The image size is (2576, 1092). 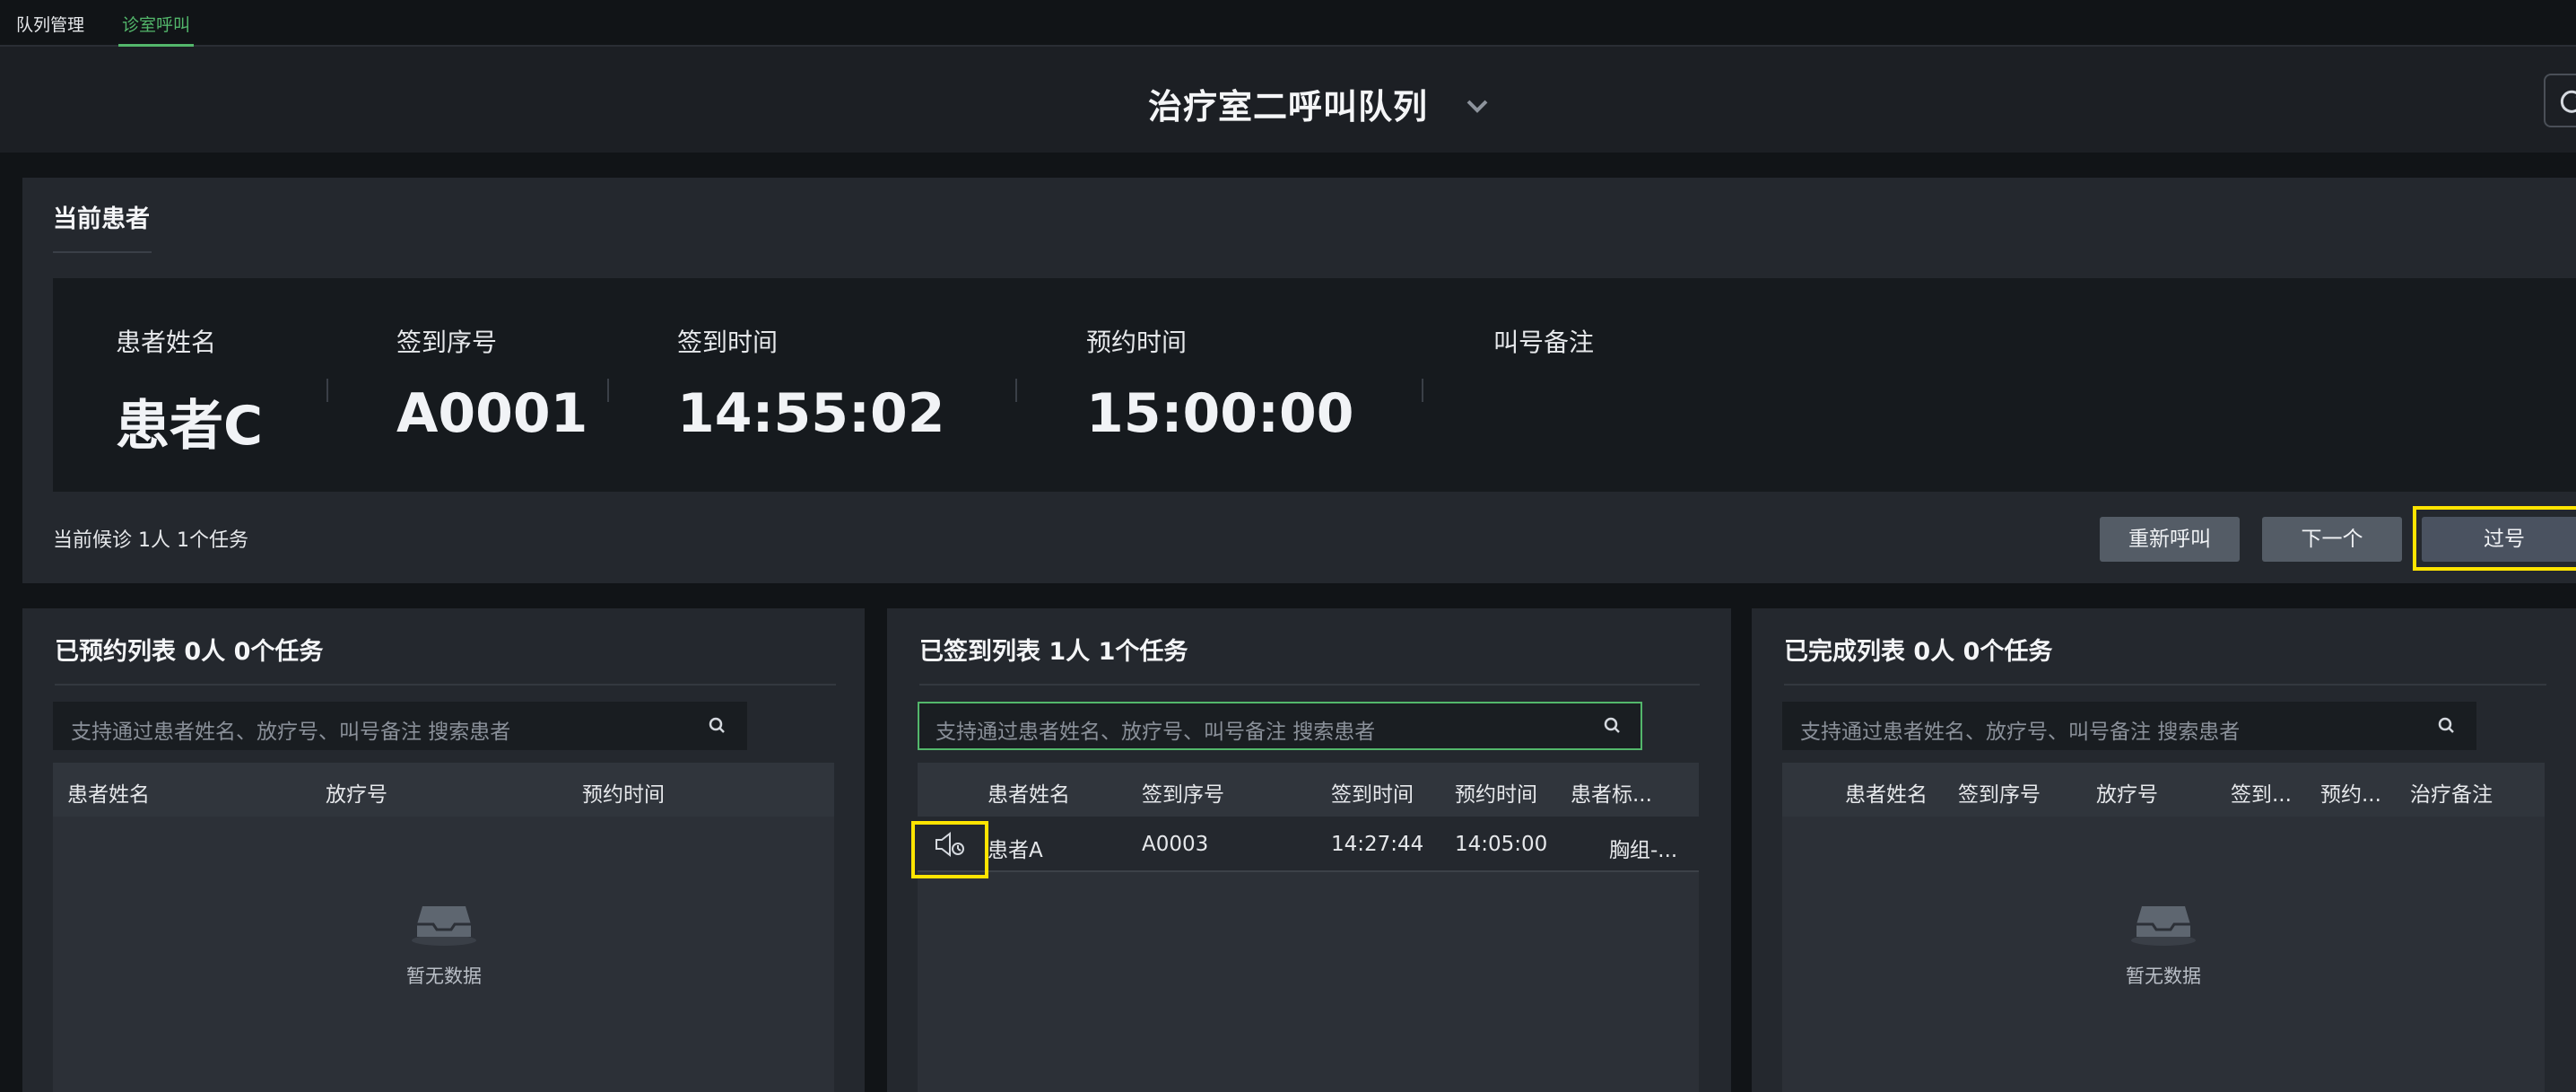 What do you see at coordinates (2451, 795) in the screenshot?
I see `column-header: 治疗备注` at bounding box center [2451, 795].